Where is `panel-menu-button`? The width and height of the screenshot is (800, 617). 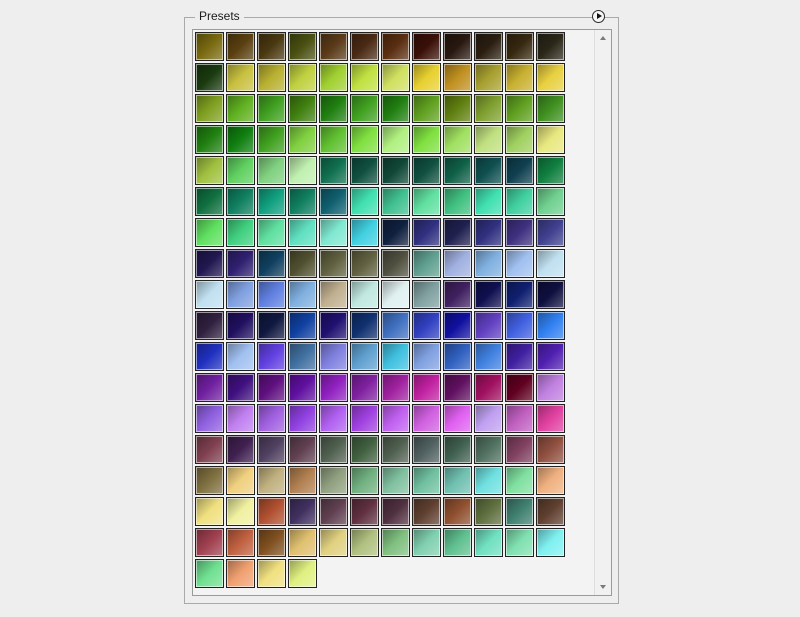 panel-menu-button is located at coordinates (598, 16).